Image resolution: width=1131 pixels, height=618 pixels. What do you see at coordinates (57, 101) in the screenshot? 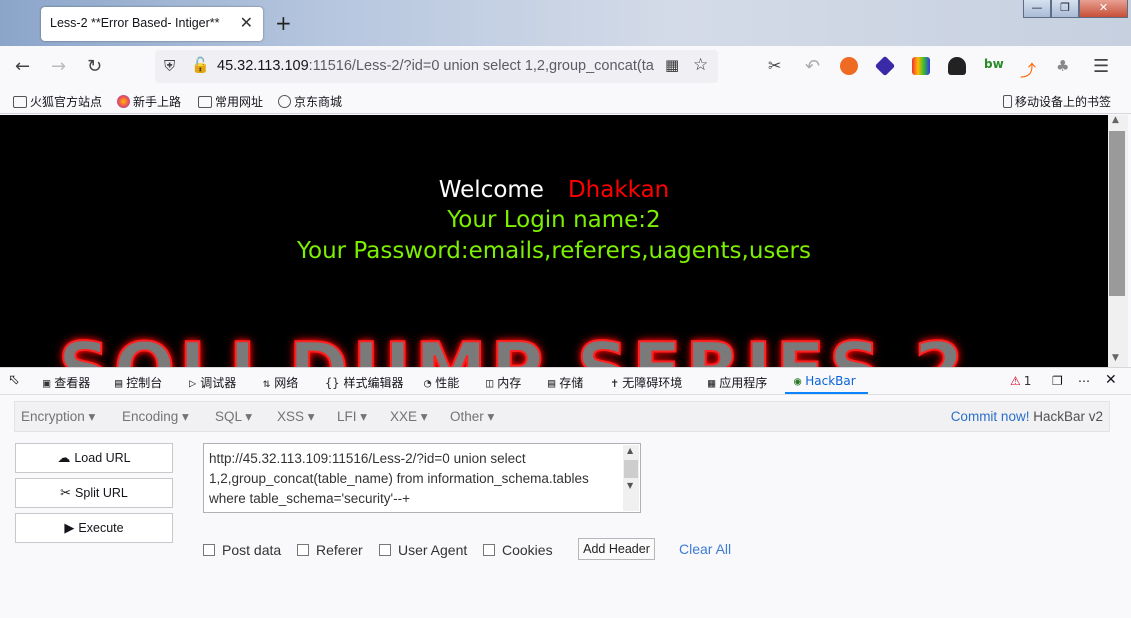
I see `bookmark-item: 火狐官方站点` at bounding box center [57, 101].